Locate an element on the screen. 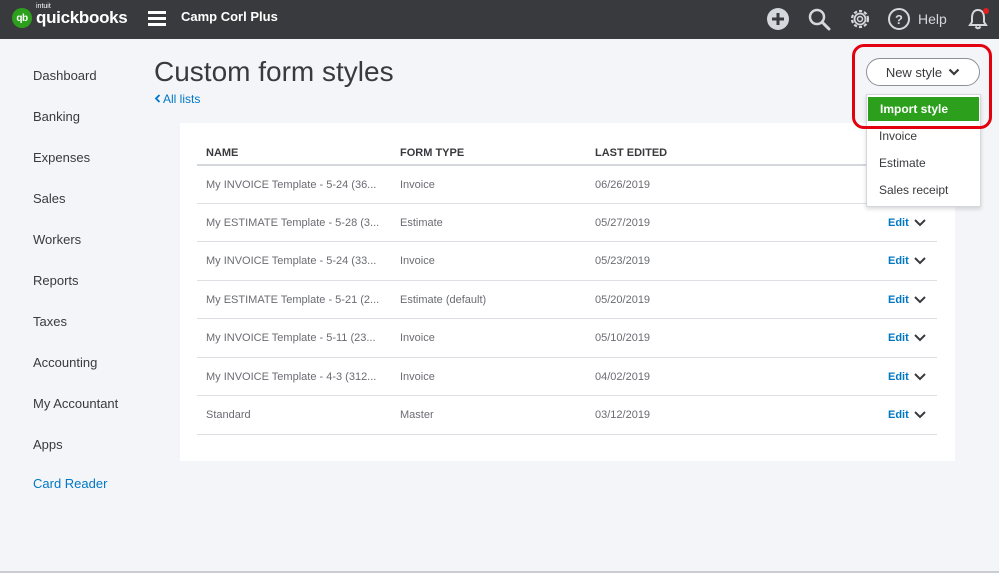 Image resolution: width=999 pixels, height=573 pixels. all-lists-link: All lists is located at coordinates (177, 99).